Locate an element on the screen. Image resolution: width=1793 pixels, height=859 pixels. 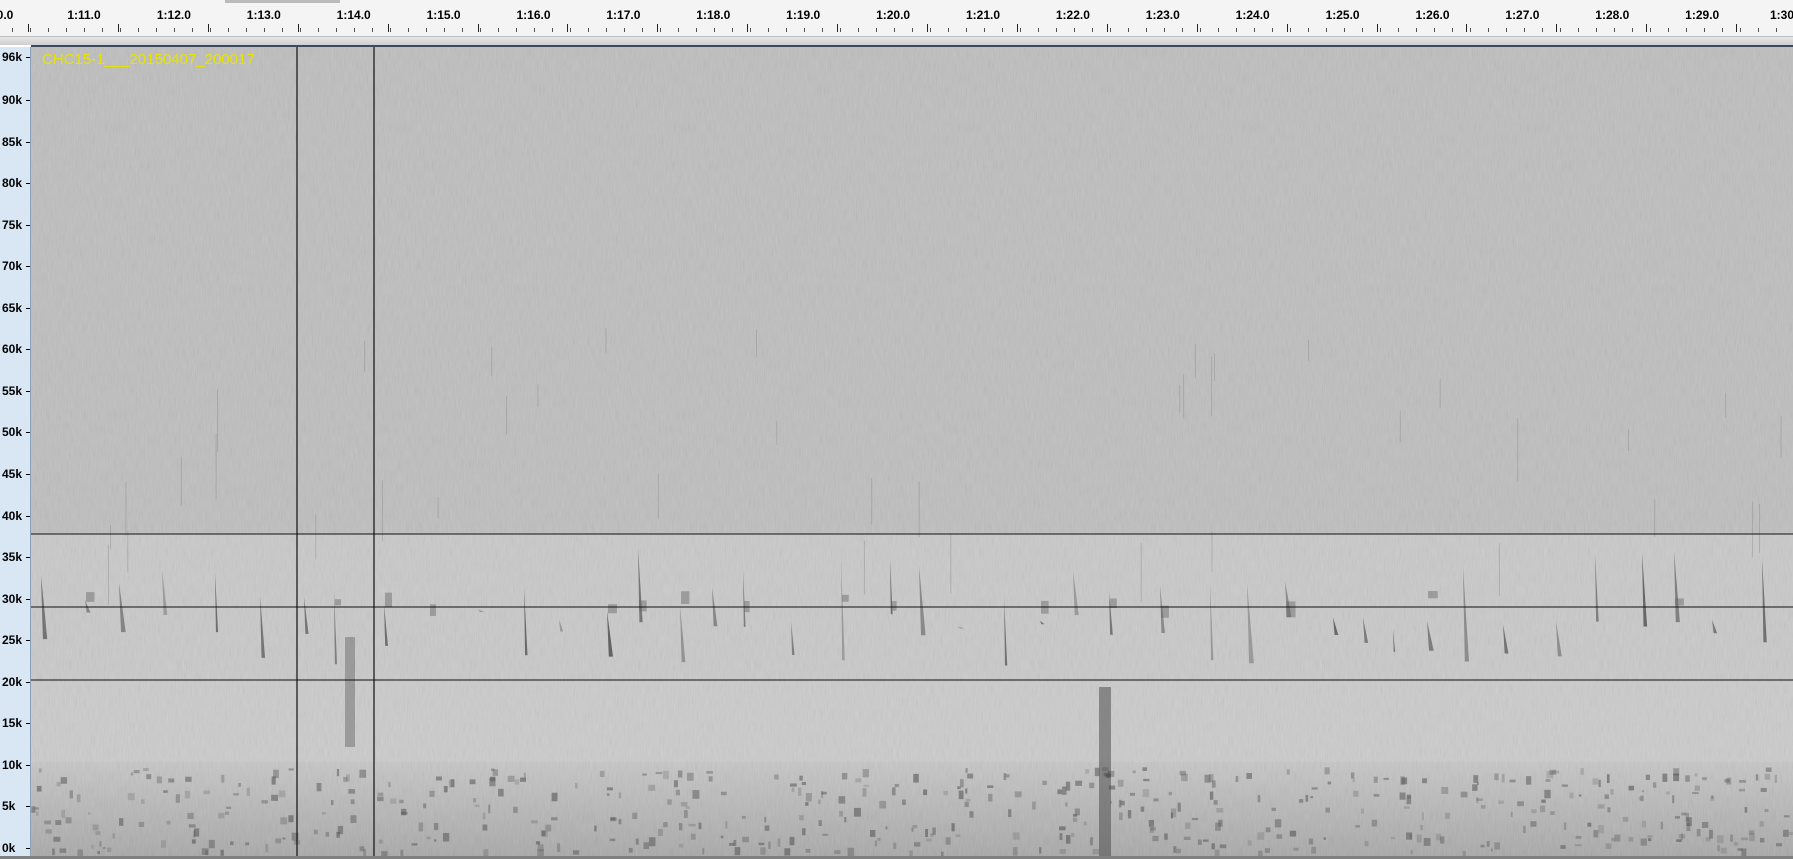
ruler-label: 1:26.0 is located at coordinates (1432, 15).